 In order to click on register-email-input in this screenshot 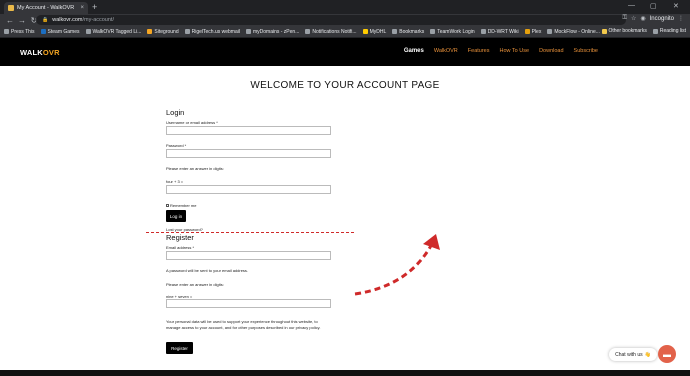, I will do `click(248, 255)`.